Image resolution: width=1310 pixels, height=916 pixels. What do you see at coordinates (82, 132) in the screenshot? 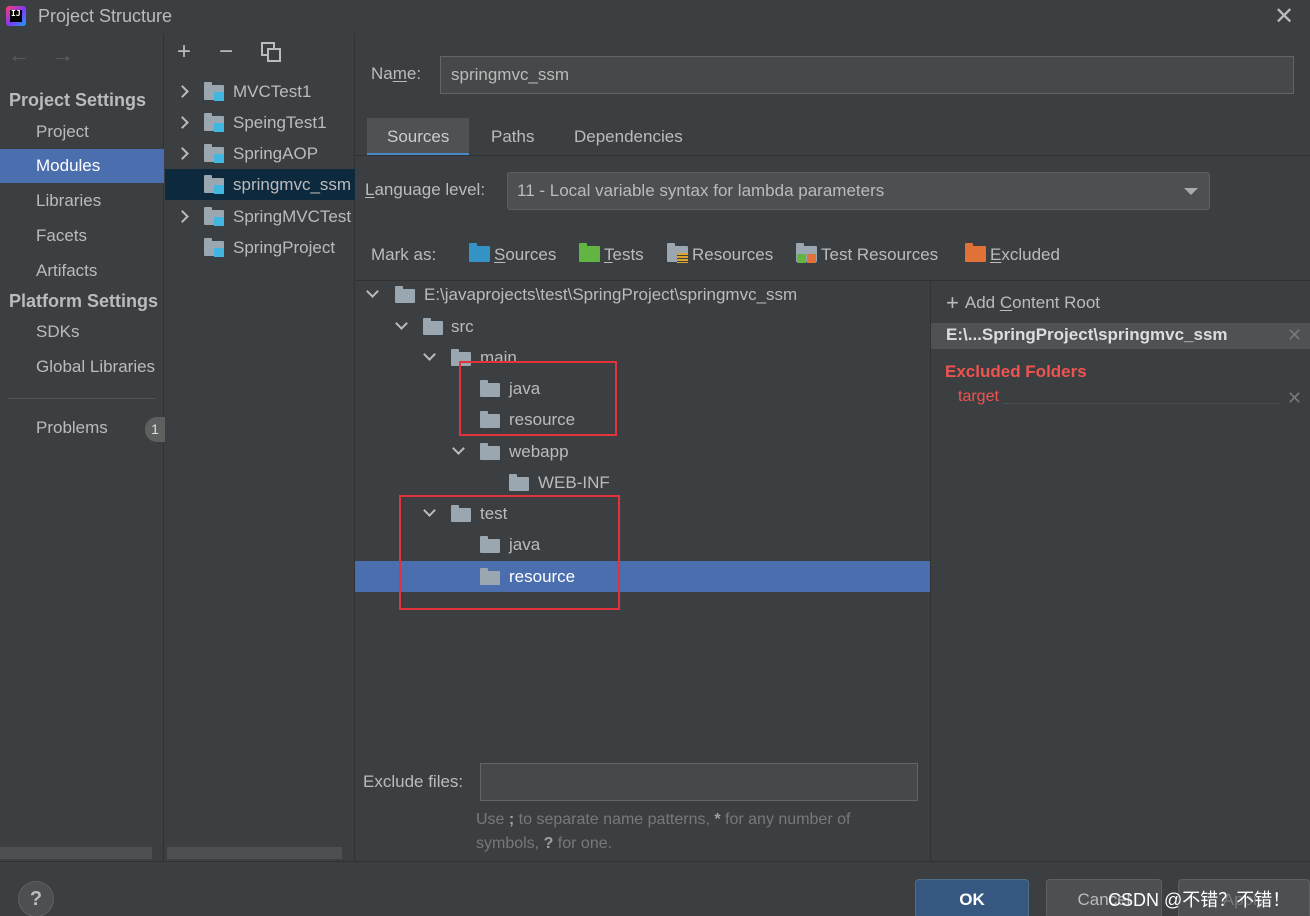
I see `sidebar-item-project: Project` at bounding box center [82, 132].